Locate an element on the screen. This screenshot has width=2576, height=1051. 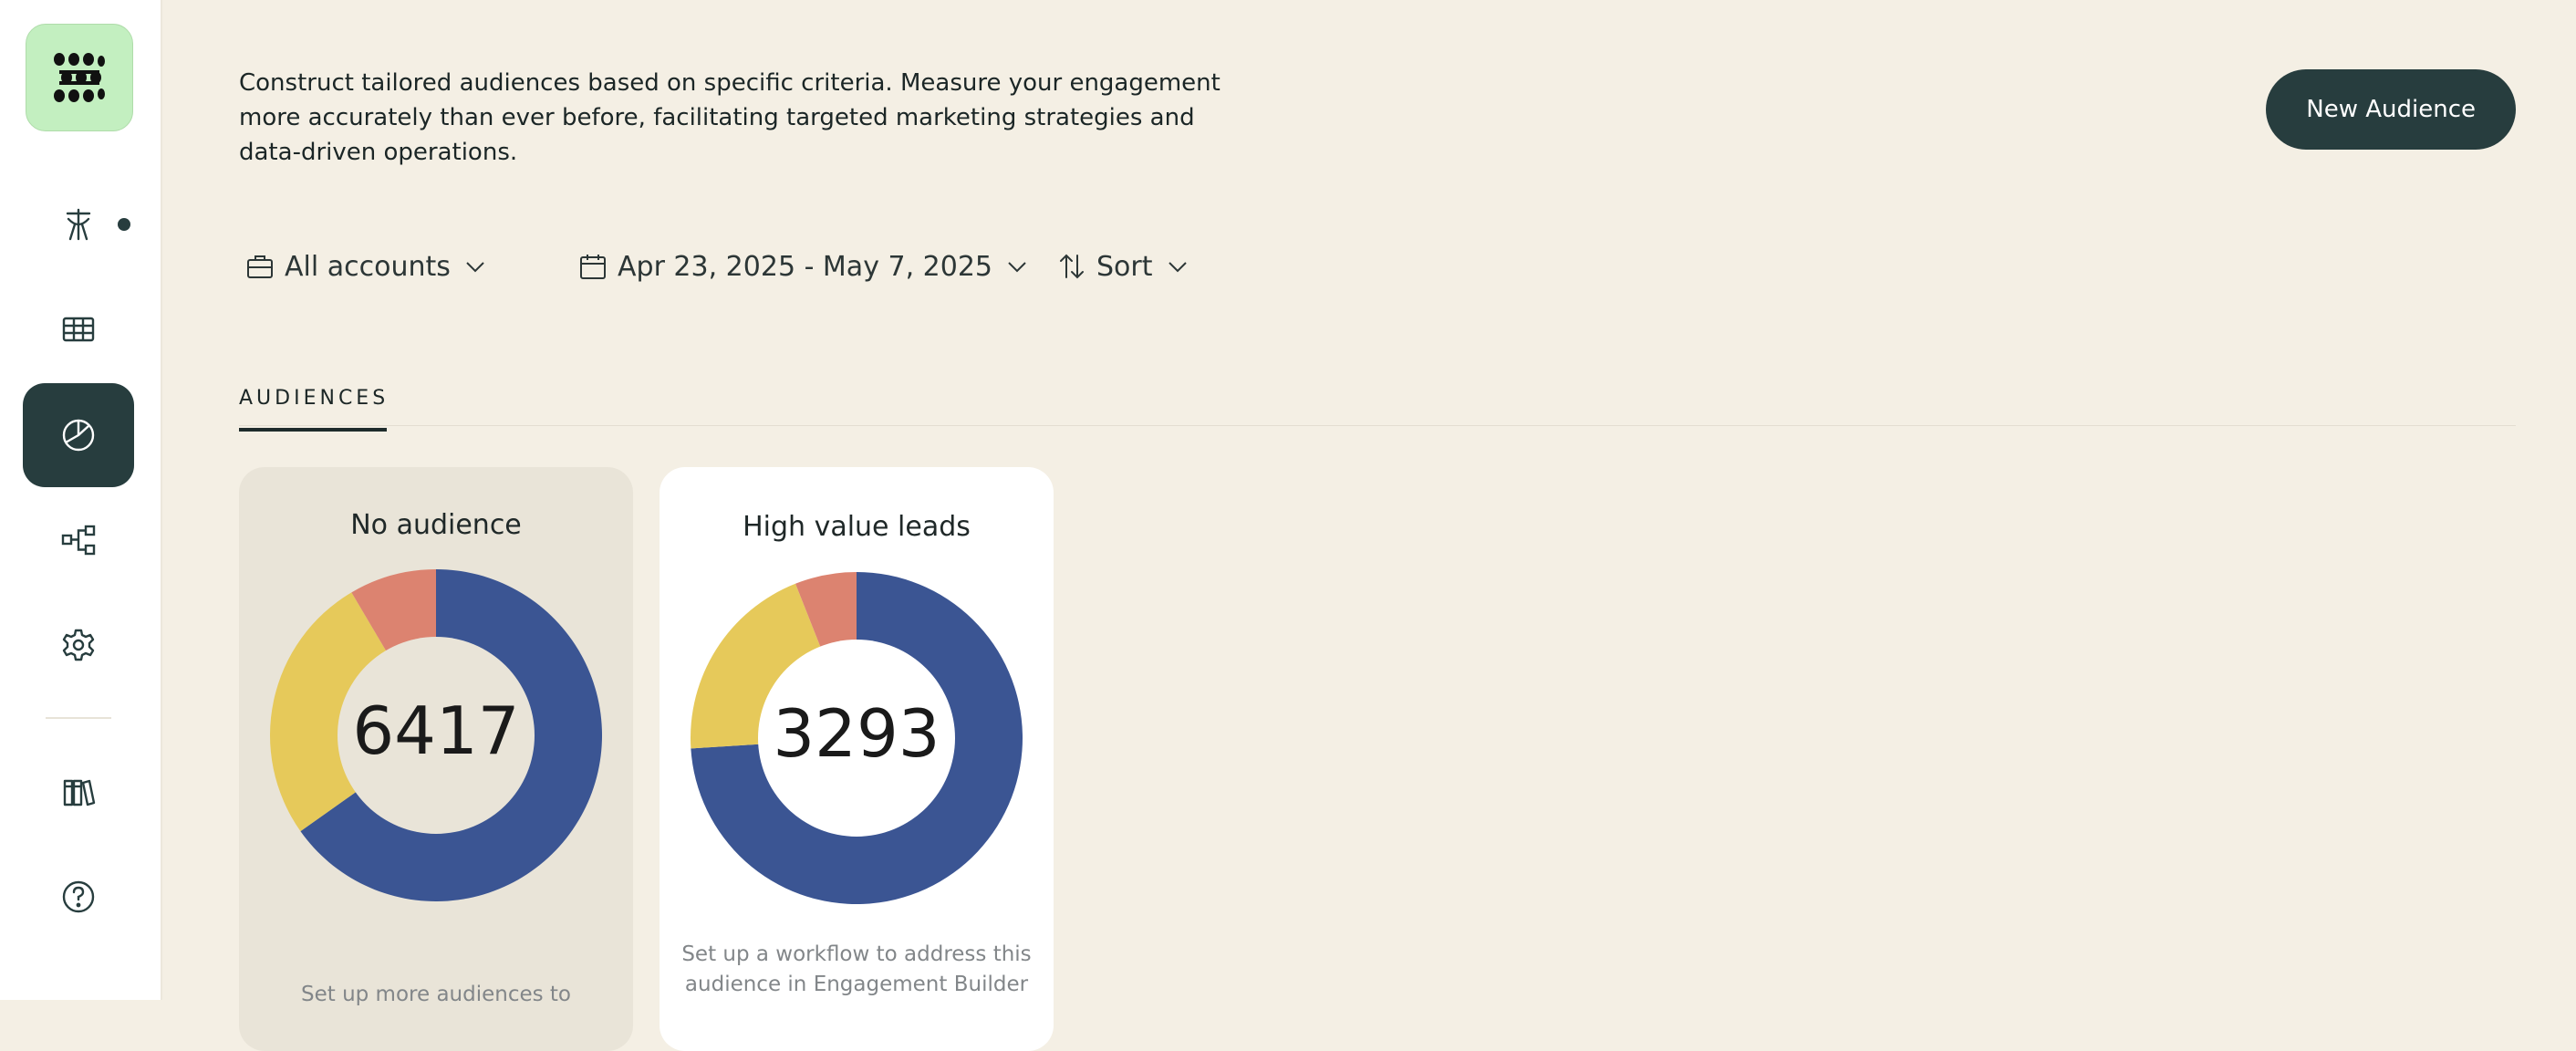
briefcase-icon is located at coordinates (260, 266).